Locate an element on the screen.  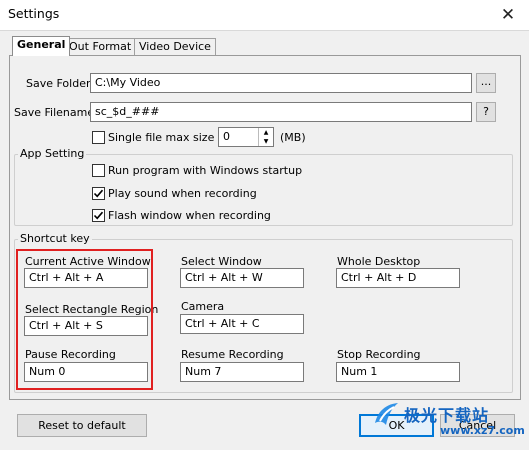
close-icon: ✕ is located at coordinates (508, 15).